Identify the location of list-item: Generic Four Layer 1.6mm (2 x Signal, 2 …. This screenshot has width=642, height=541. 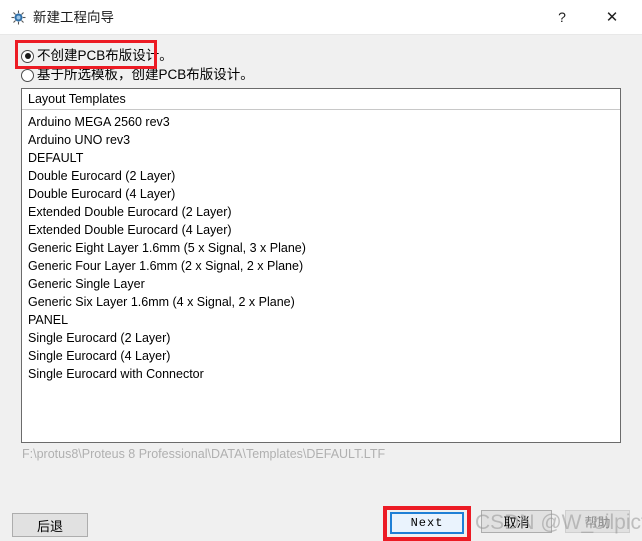
(324, 266).